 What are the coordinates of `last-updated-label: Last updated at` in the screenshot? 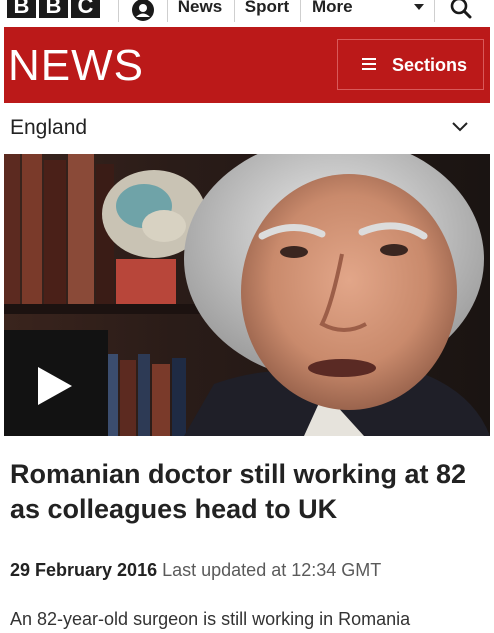 It's located at (224, 570).